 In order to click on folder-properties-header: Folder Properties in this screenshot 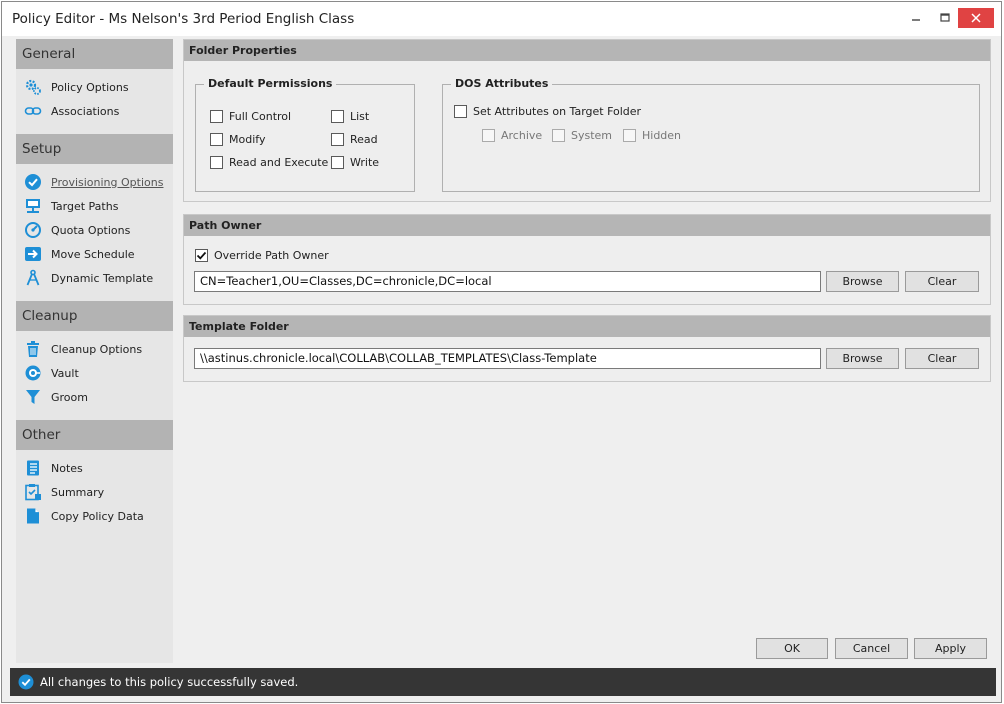, I will do `click(587, 50)`.